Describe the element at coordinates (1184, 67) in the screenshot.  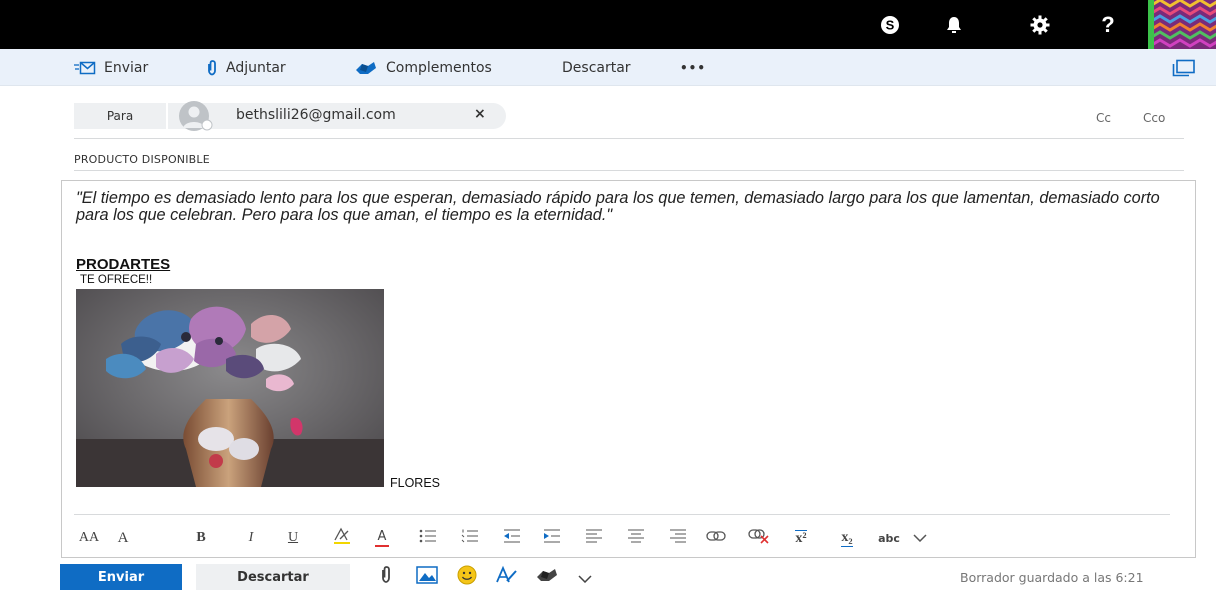
I see `popout-icon` at that location.